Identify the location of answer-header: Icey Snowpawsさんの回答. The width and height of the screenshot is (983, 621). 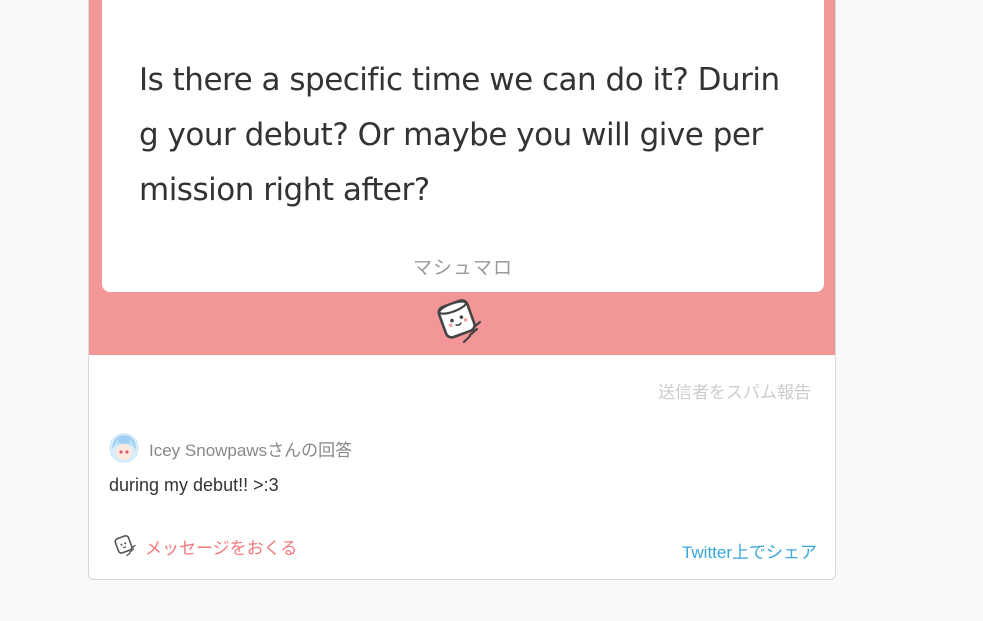
(230, 448).